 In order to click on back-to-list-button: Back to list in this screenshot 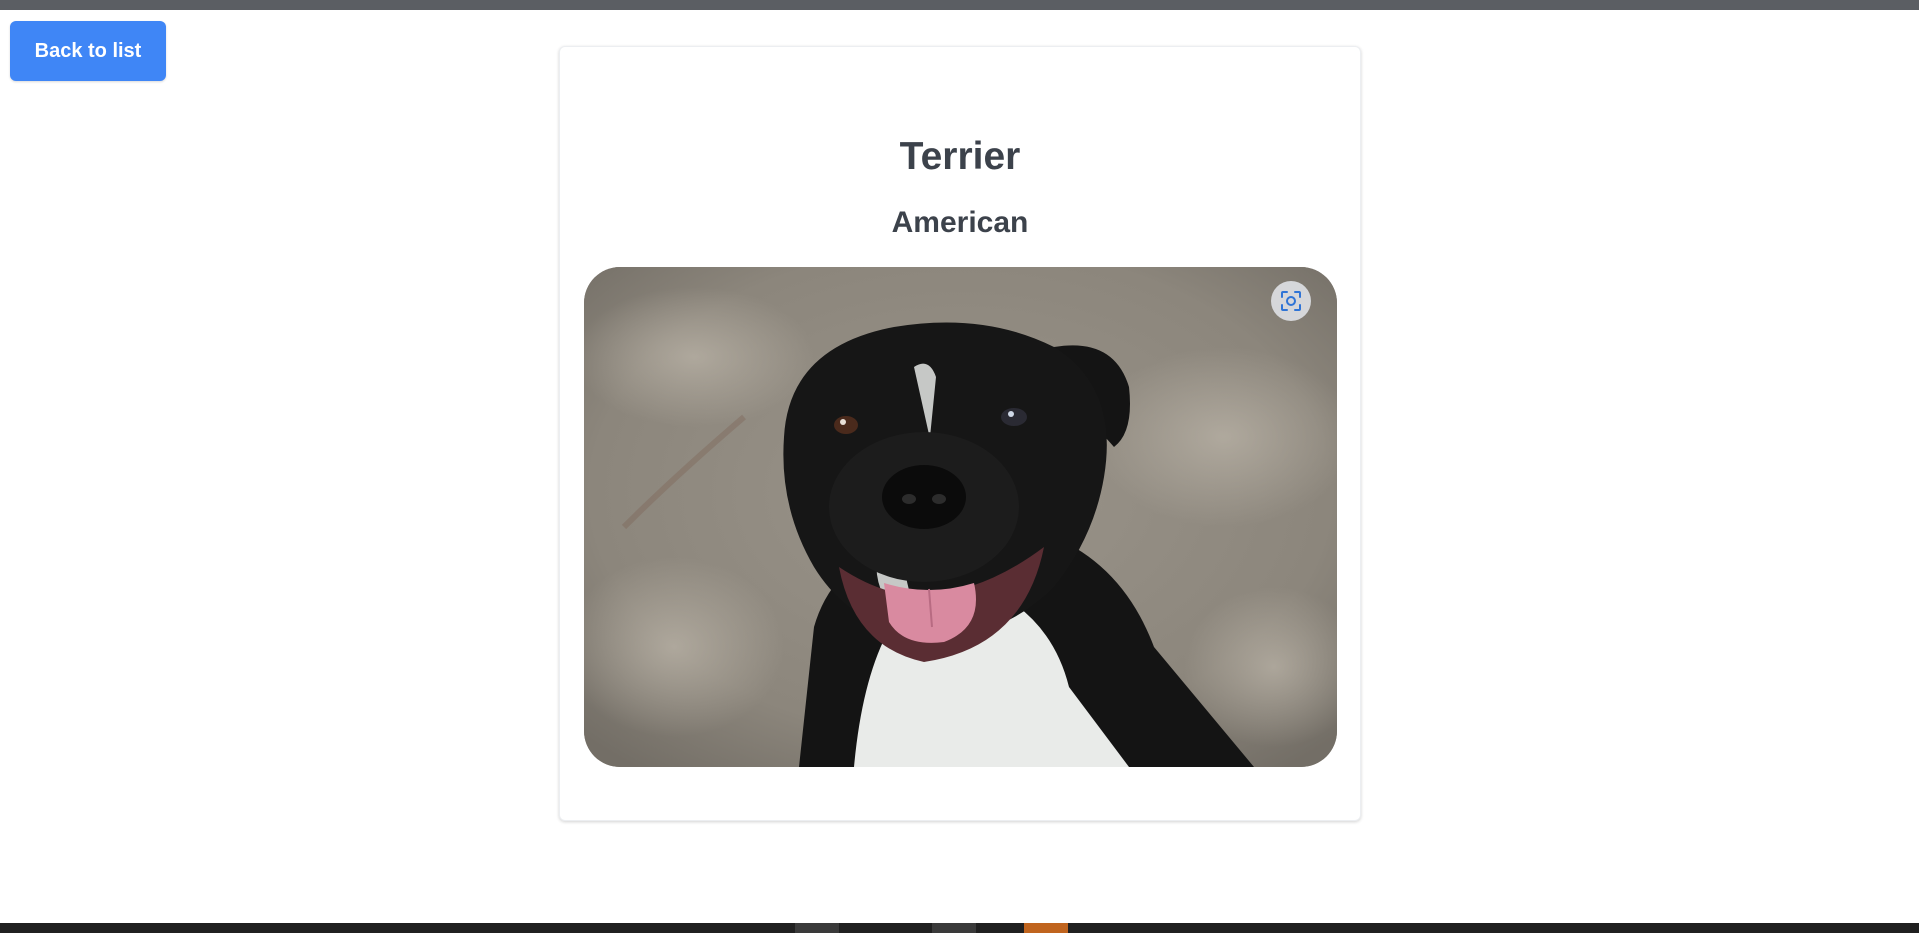, I will do `click(88, 51)`.